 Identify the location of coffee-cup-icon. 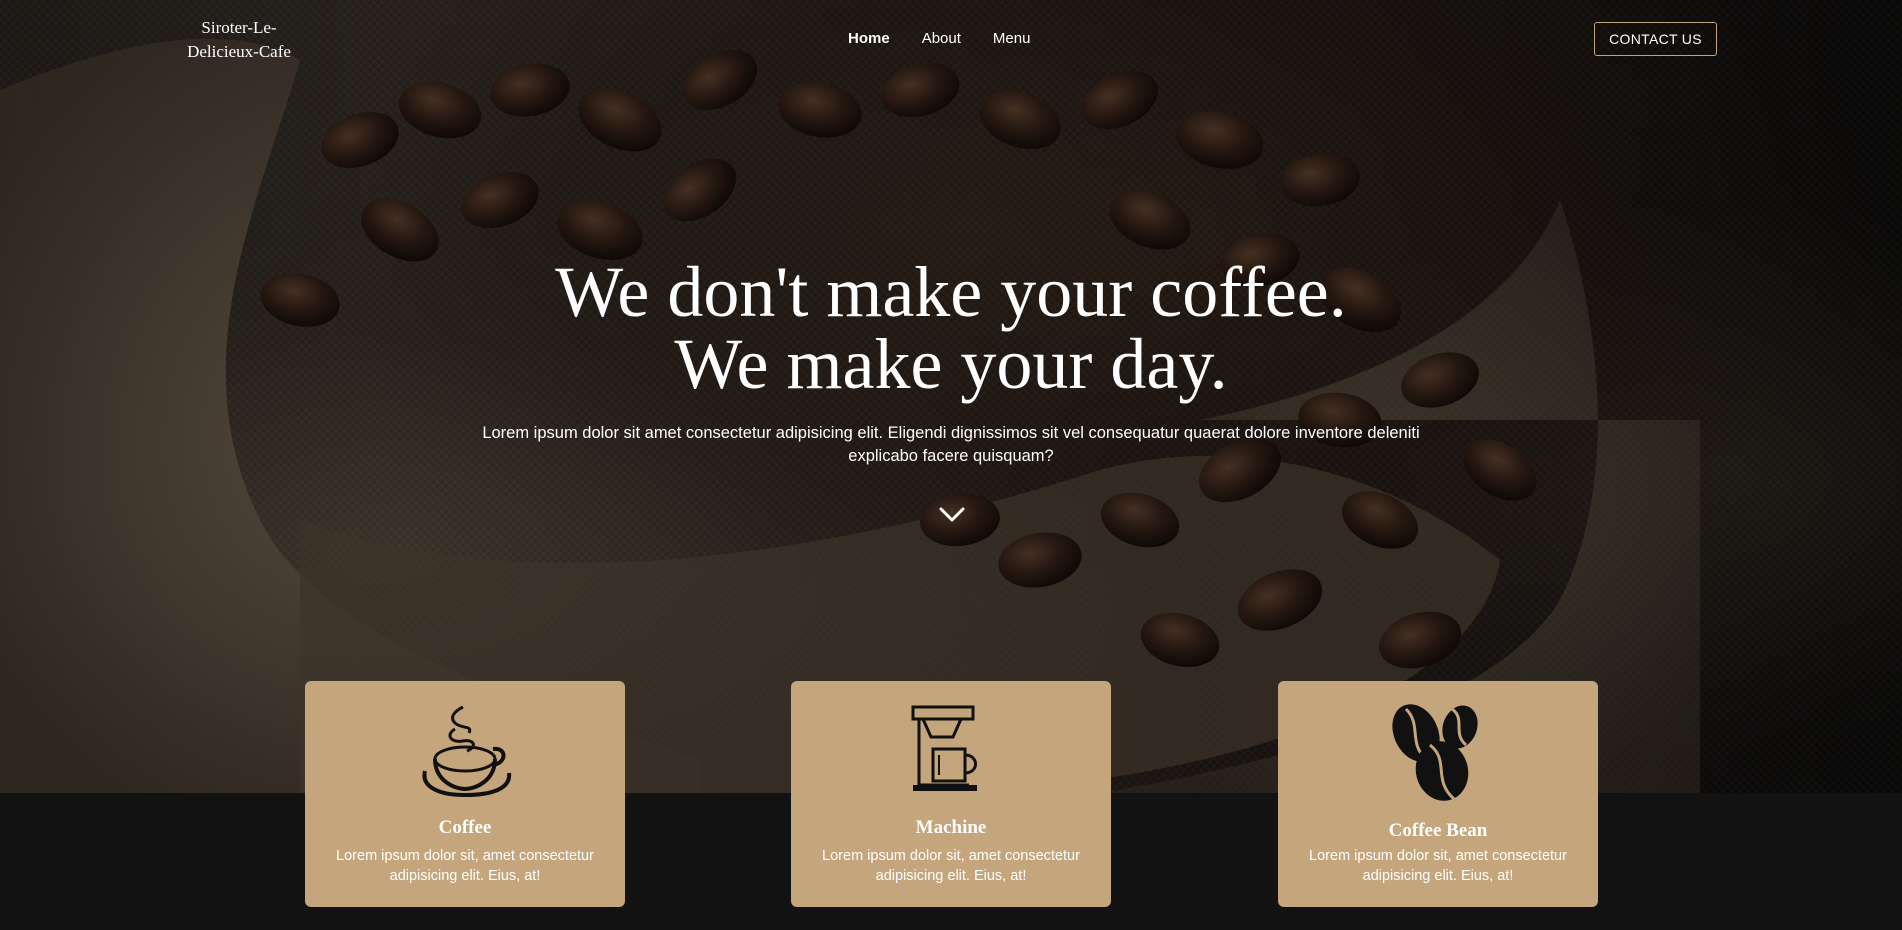
(467, 751).